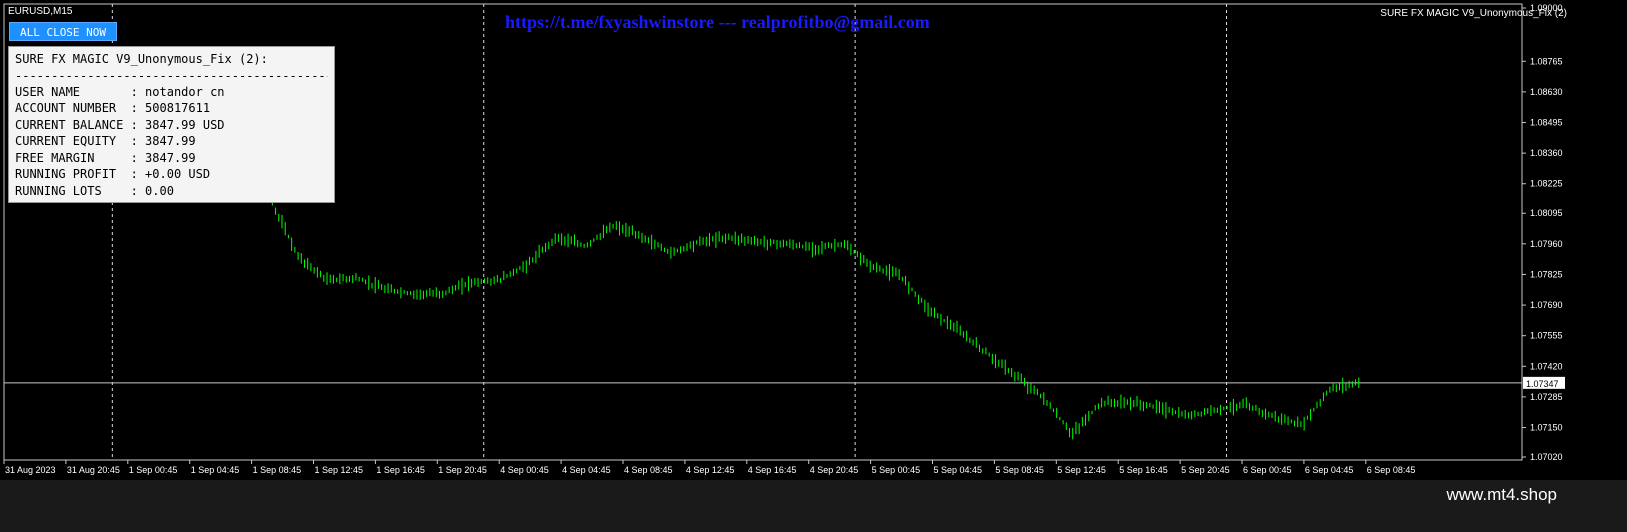 This screenshot has height=532, width=1627. What do you see at coordinates (1143, 470) in the screenshot?
I see `time-label: 5 Sep 16:45` at bounding box center [1143, 470].